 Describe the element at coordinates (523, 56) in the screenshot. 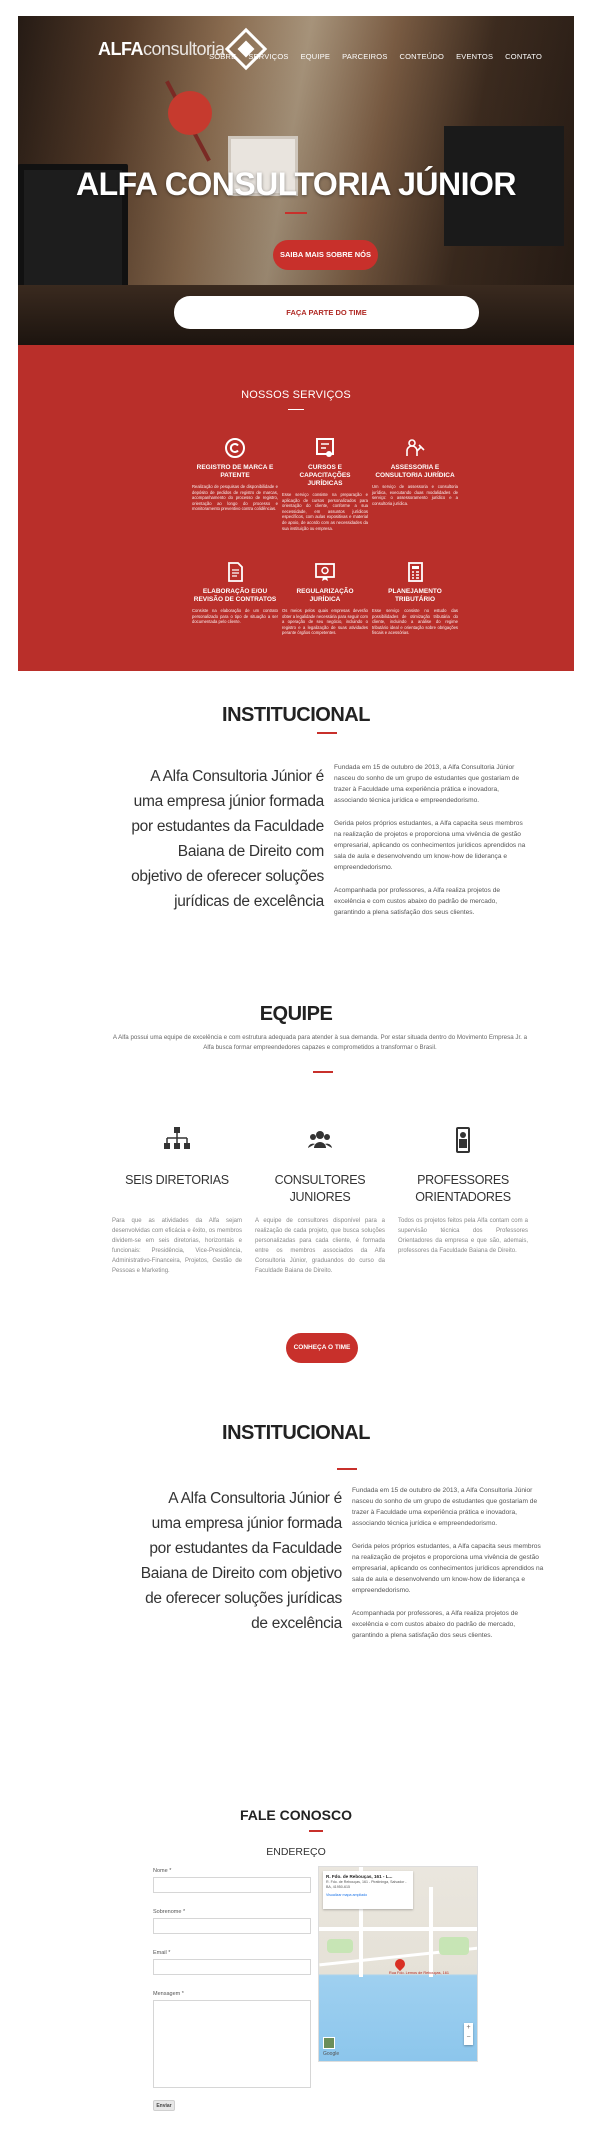

I see `nav-contato: CONTATO` at that location.